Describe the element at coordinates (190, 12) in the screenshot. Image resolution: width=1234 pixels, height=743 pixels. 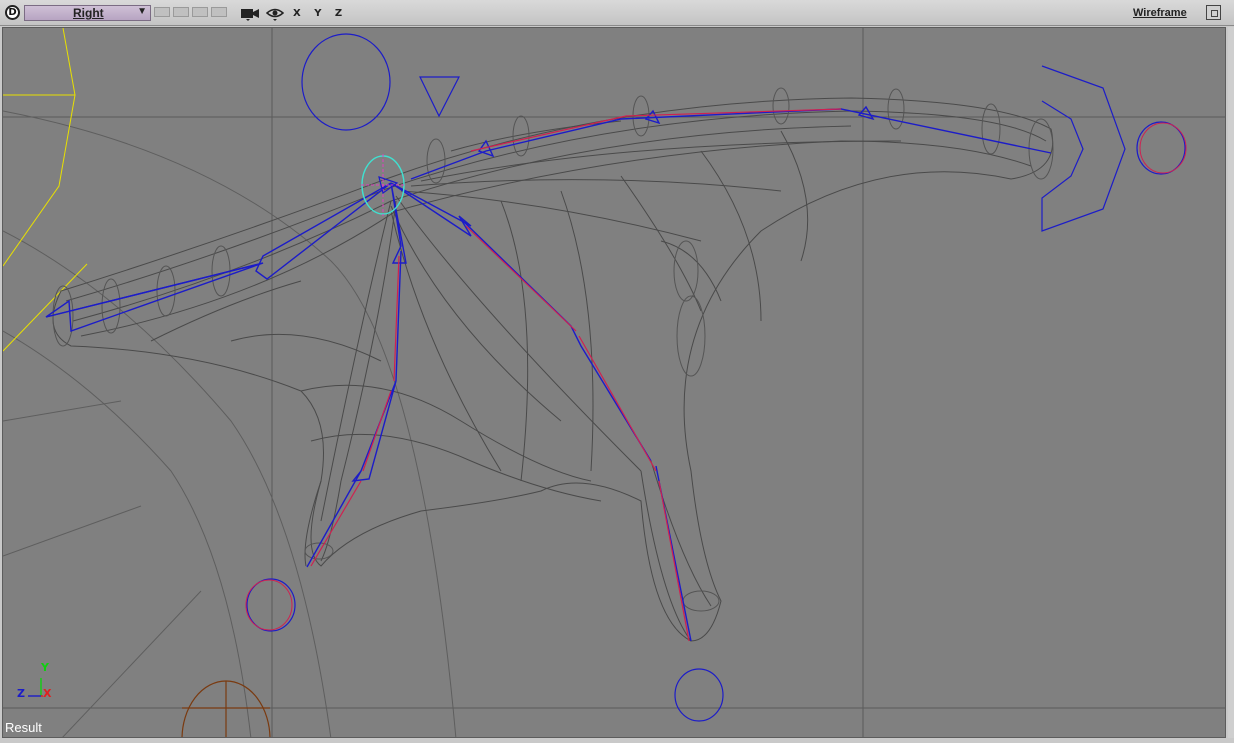
I see `view-slots` at that location.